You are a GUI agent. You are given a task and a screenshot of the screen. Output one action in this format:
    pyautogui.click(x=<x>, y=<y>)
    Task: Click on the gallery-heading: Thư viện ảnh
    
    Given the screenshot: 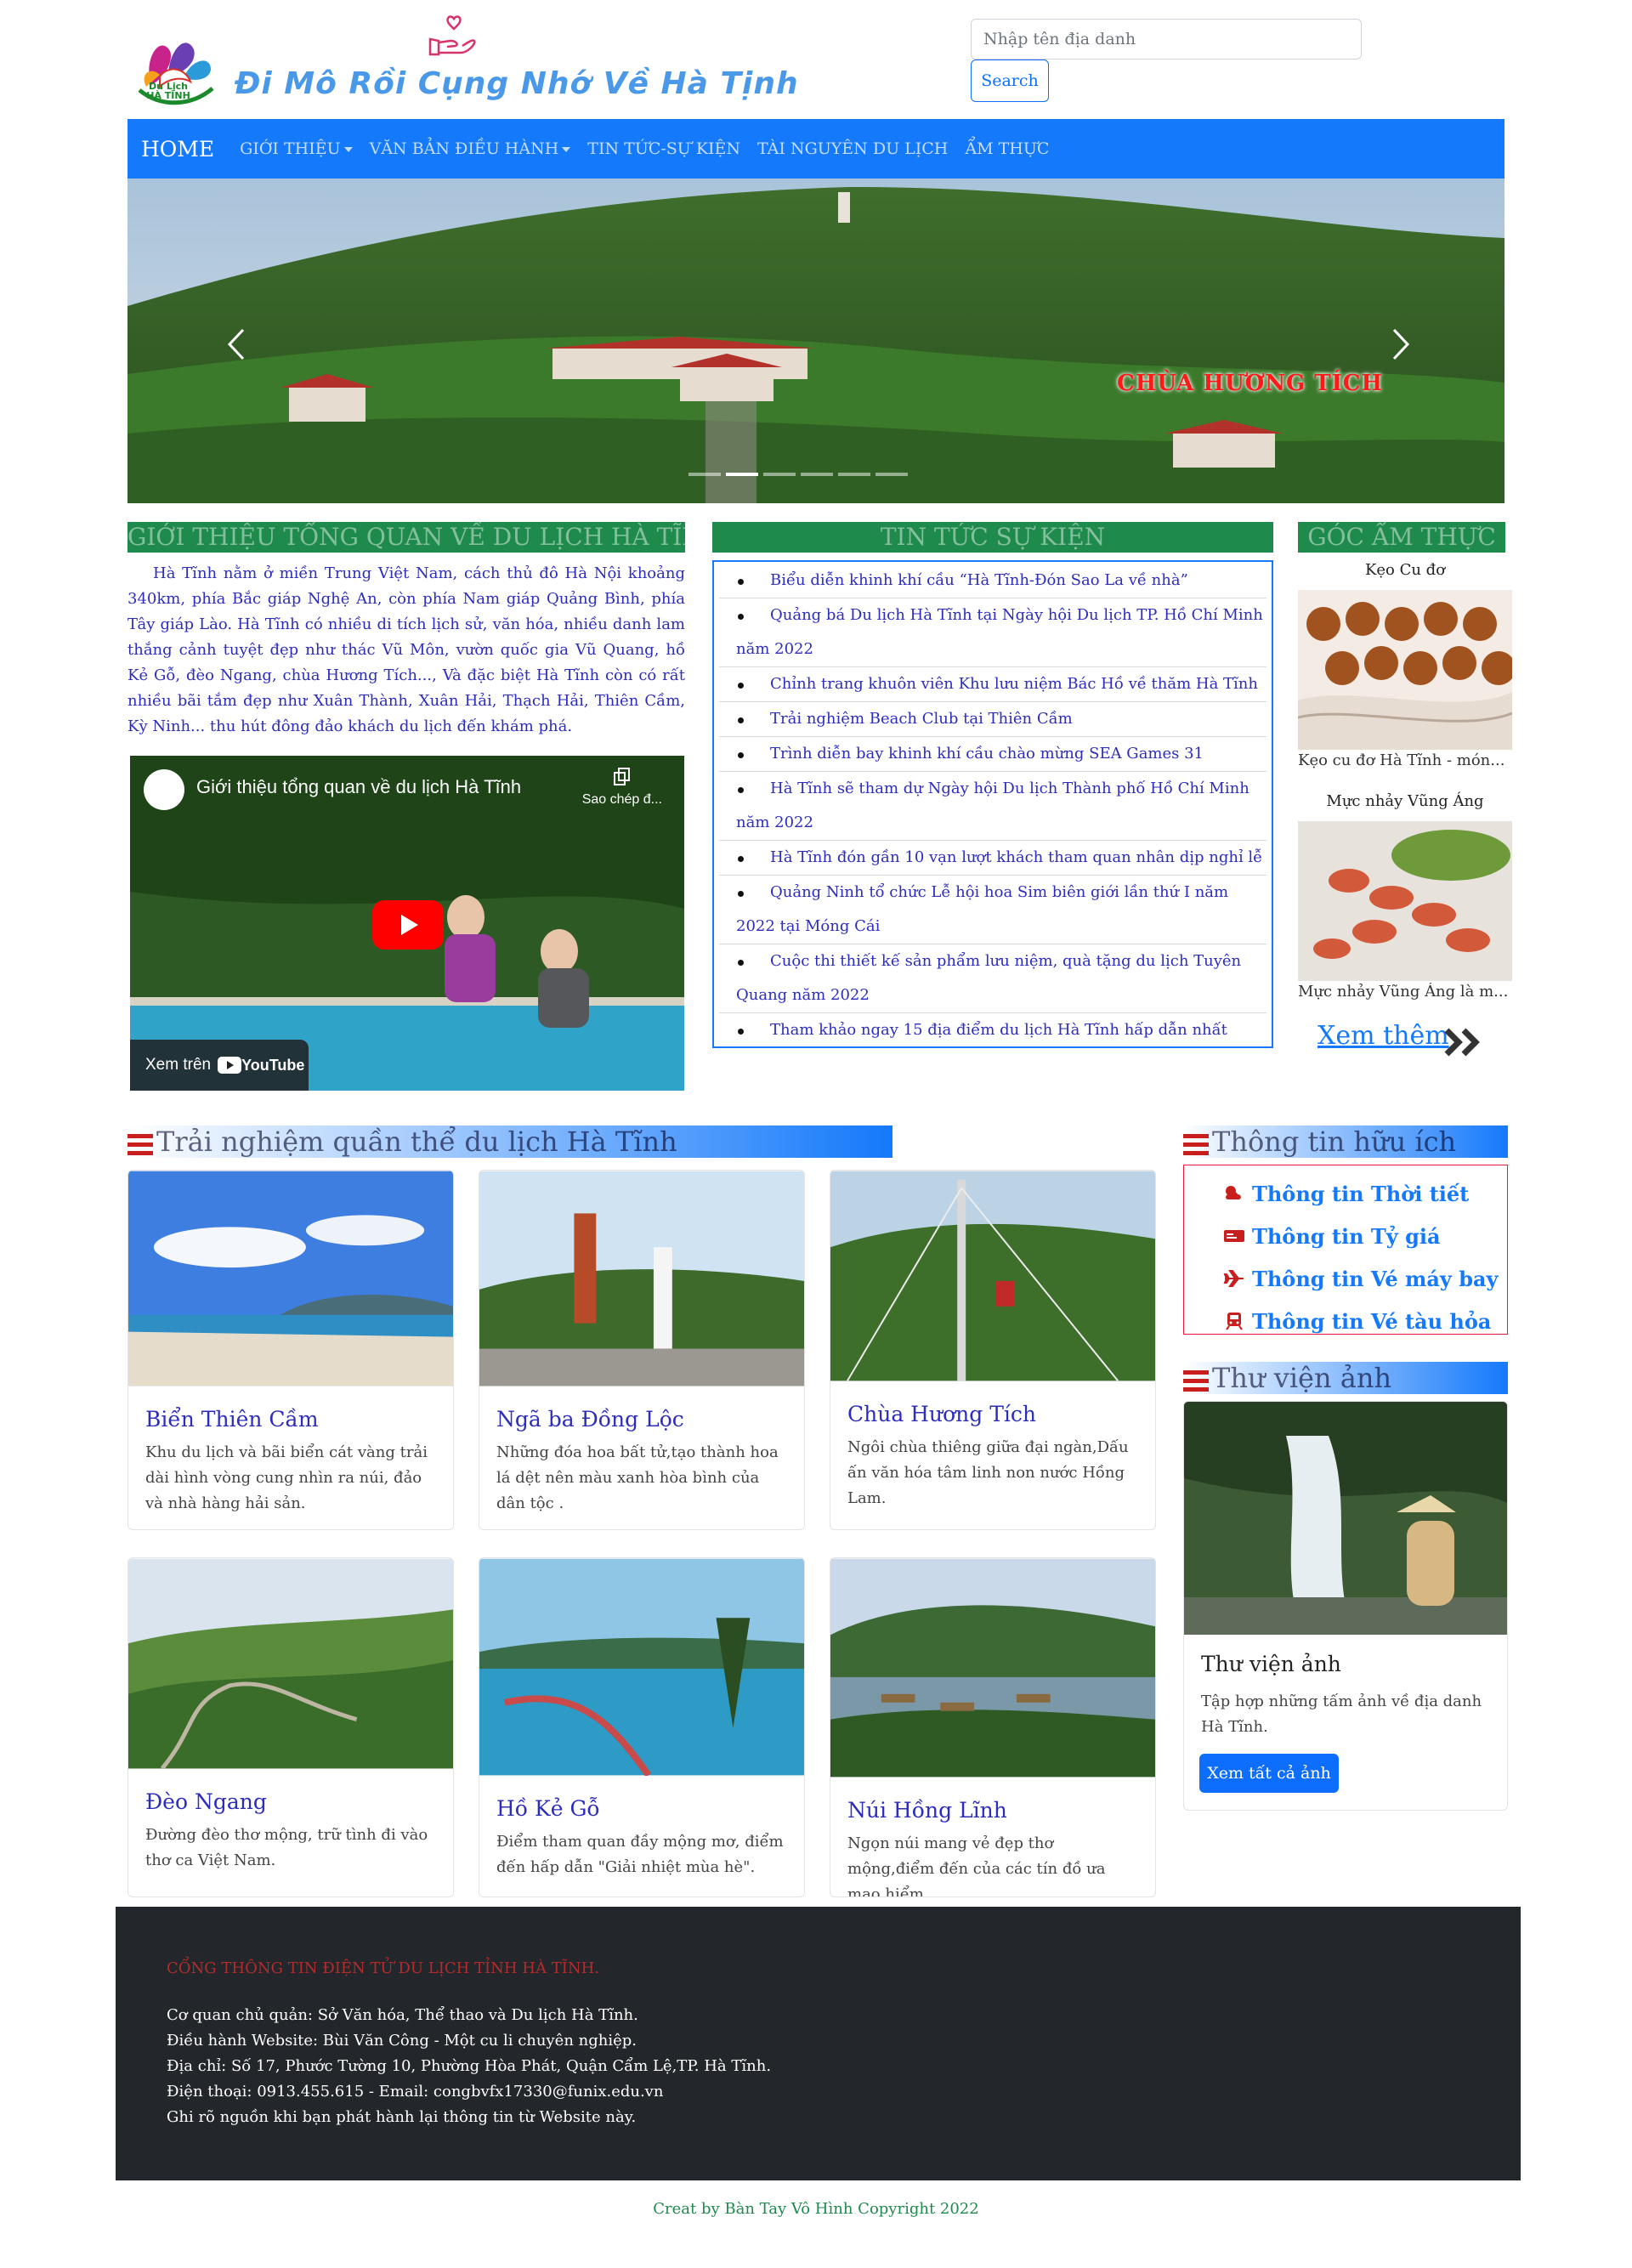 What is the action you would take?
    pyautogui.click(x=1345, y=1378)
    